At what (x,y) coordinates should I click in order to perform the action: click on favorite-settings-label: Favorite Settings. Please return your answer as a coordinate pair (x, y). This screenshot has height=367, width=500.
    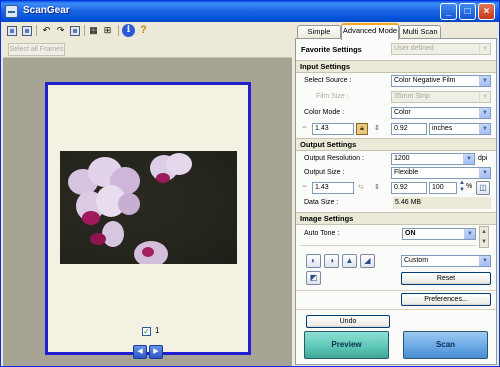
    Looking at the image, I should click on (331, 49).